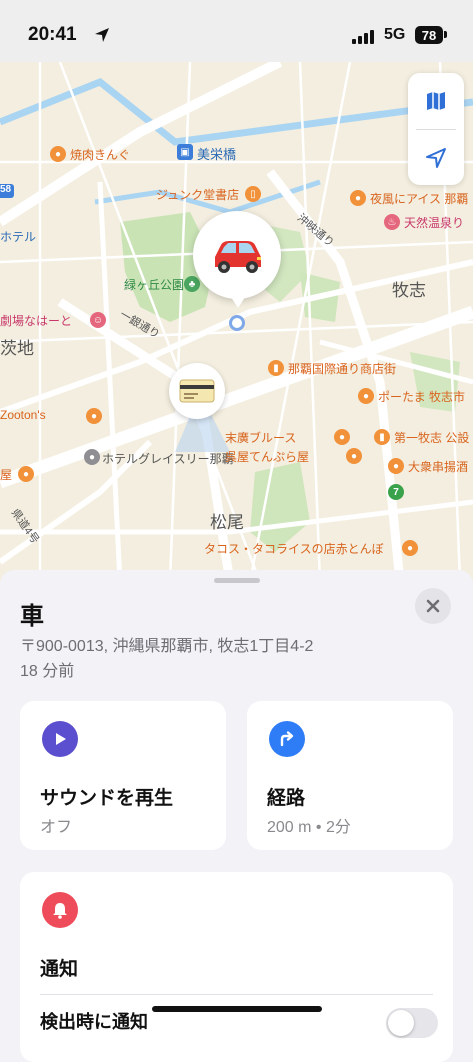 This screenshot has width=473, height=1062. I want to click on directions-icon-circle, so click(287, 739).